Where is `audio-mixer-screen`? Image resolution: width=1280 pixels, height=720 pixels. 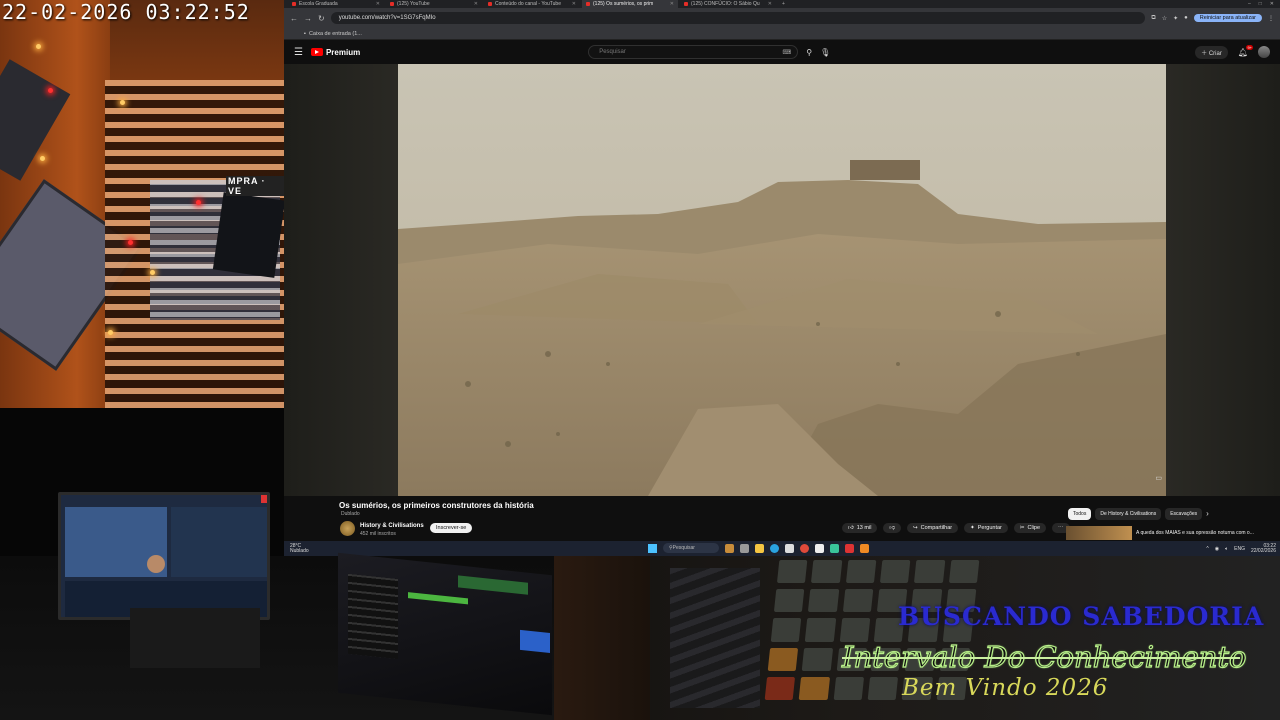 audio-mixer-screen is located at coordinates (445, 634).